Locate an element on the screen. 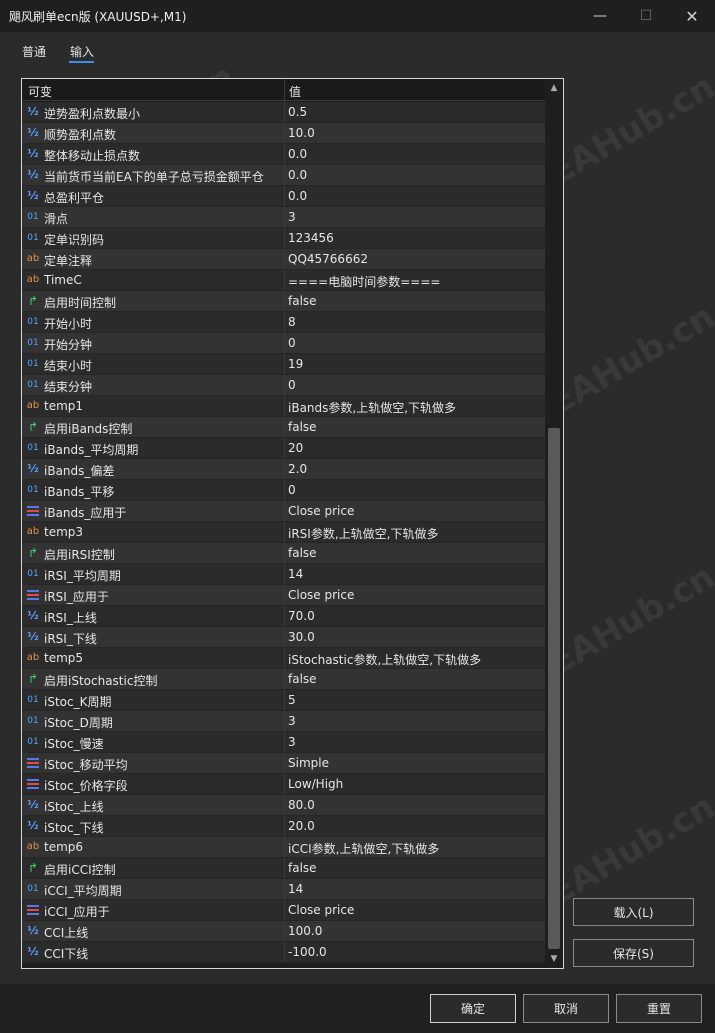 Image resolution: width=715 pixels, height=1033 pixels. table-row: ab TimeC ====电脑时间参数==== is located at coordinates (283, 280).